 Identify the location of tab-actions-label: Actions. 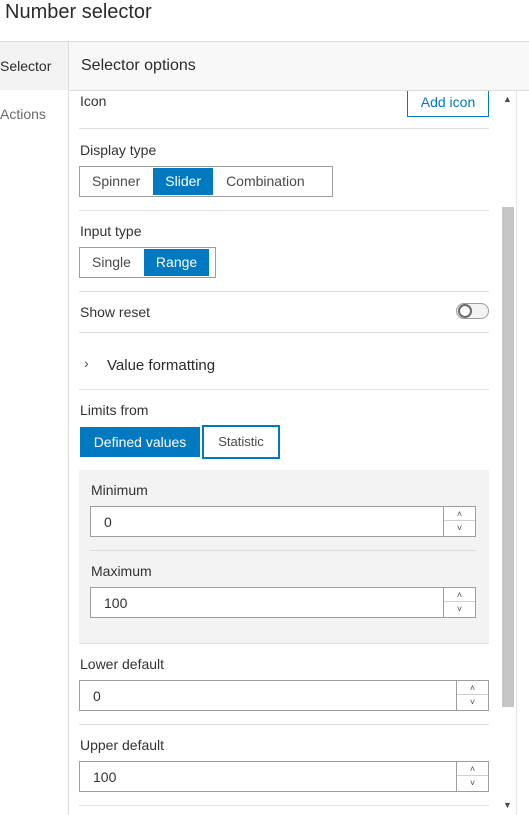
(23, 114).